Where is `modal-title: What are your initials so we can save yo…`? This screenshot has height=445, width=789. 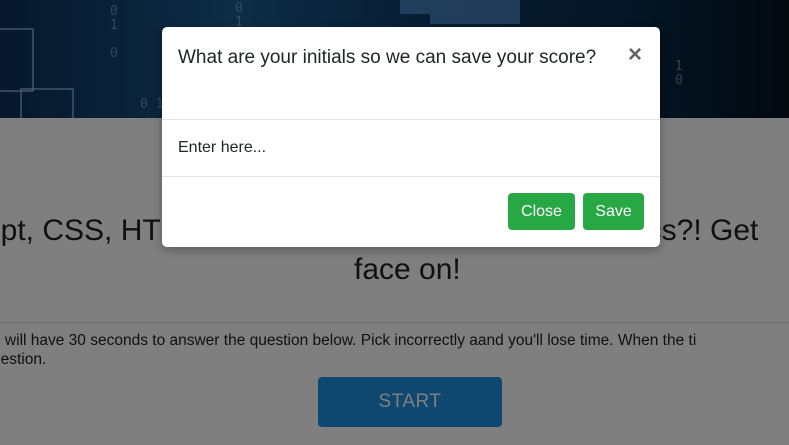 modal-title: What are your initials so we can save yo… is located at coordinates (387, 57).